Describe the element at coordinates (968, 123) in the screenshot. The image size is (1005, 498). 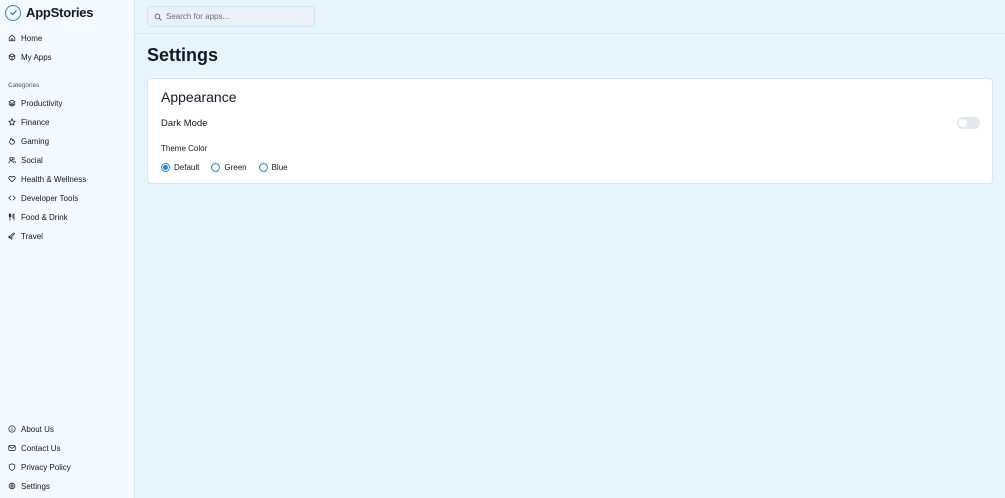
I see `dark-mode-toggle` at that location.